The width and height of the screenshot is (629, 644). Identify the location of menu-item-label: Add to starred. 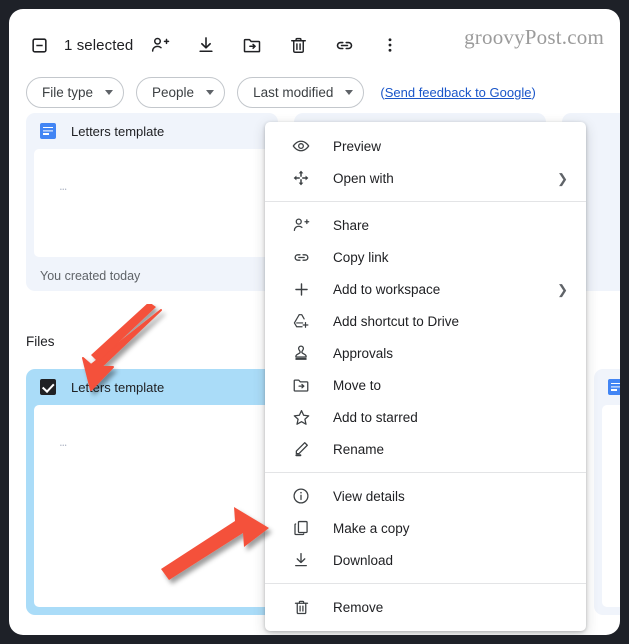
(375, 417).